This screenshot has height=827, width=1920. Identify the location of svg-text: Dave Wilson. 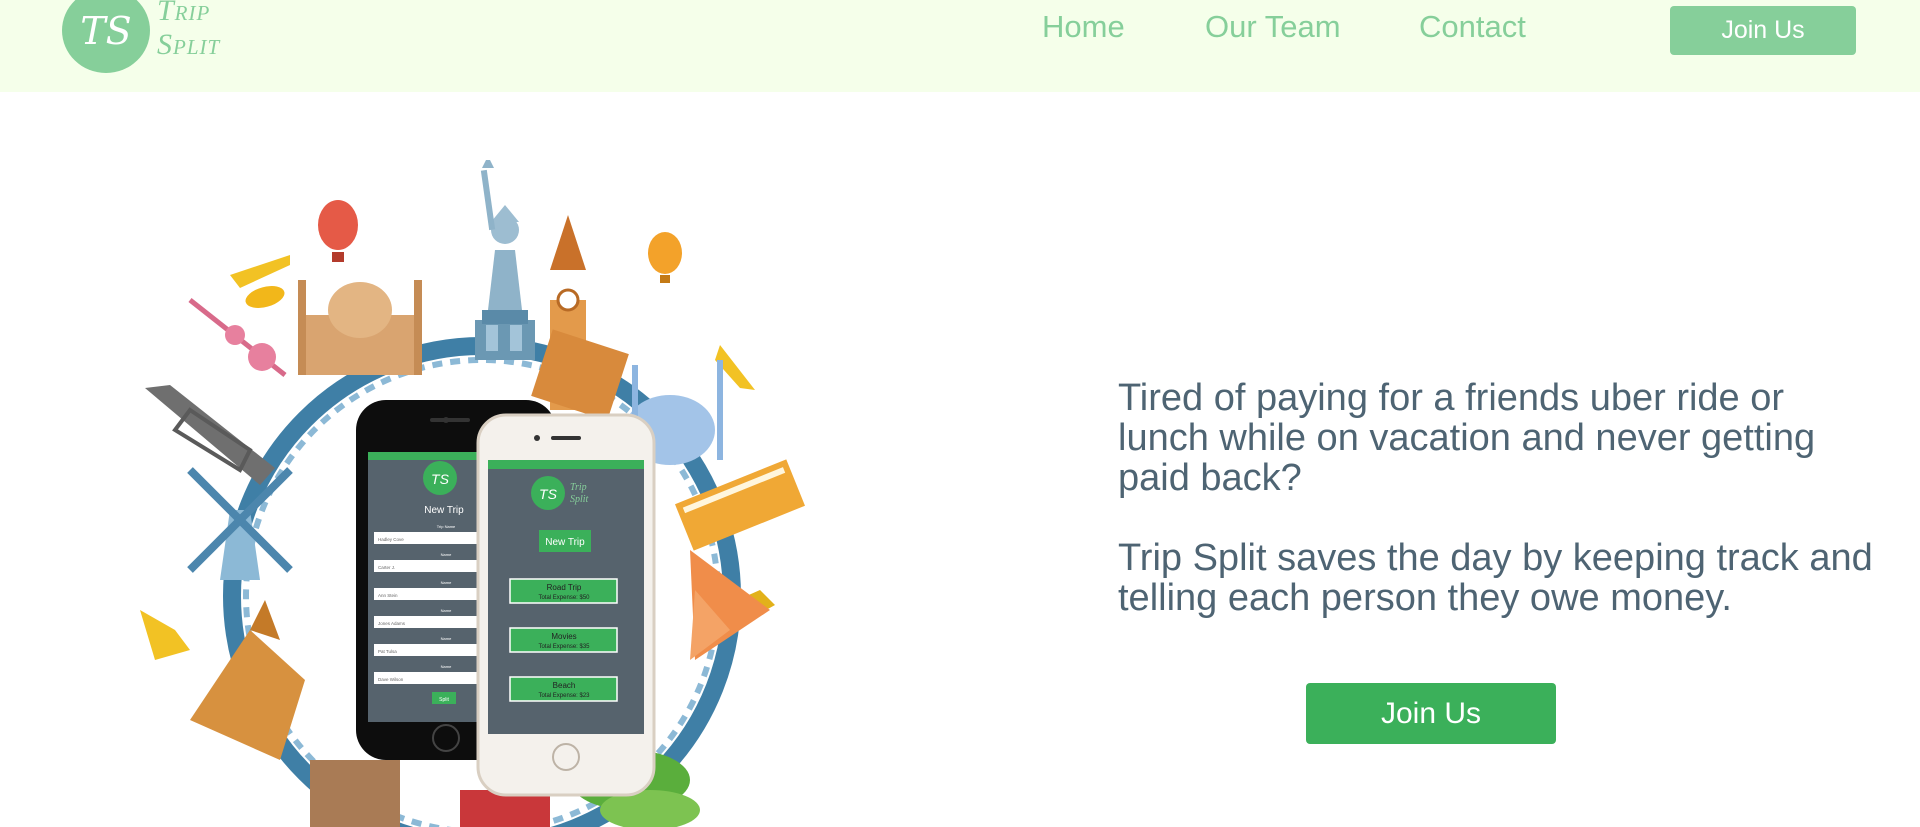
(391, 679).